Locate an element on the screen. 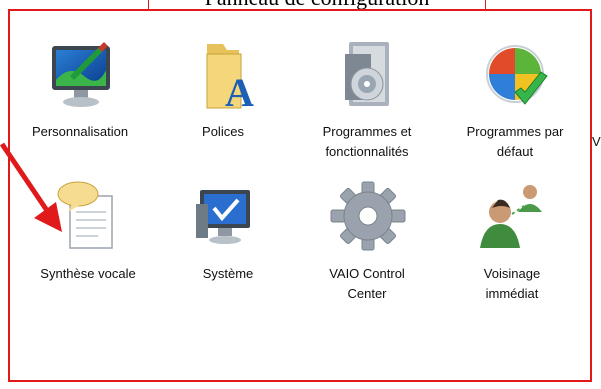  cut-off-item-label: V is located at coordinates (596, 141).